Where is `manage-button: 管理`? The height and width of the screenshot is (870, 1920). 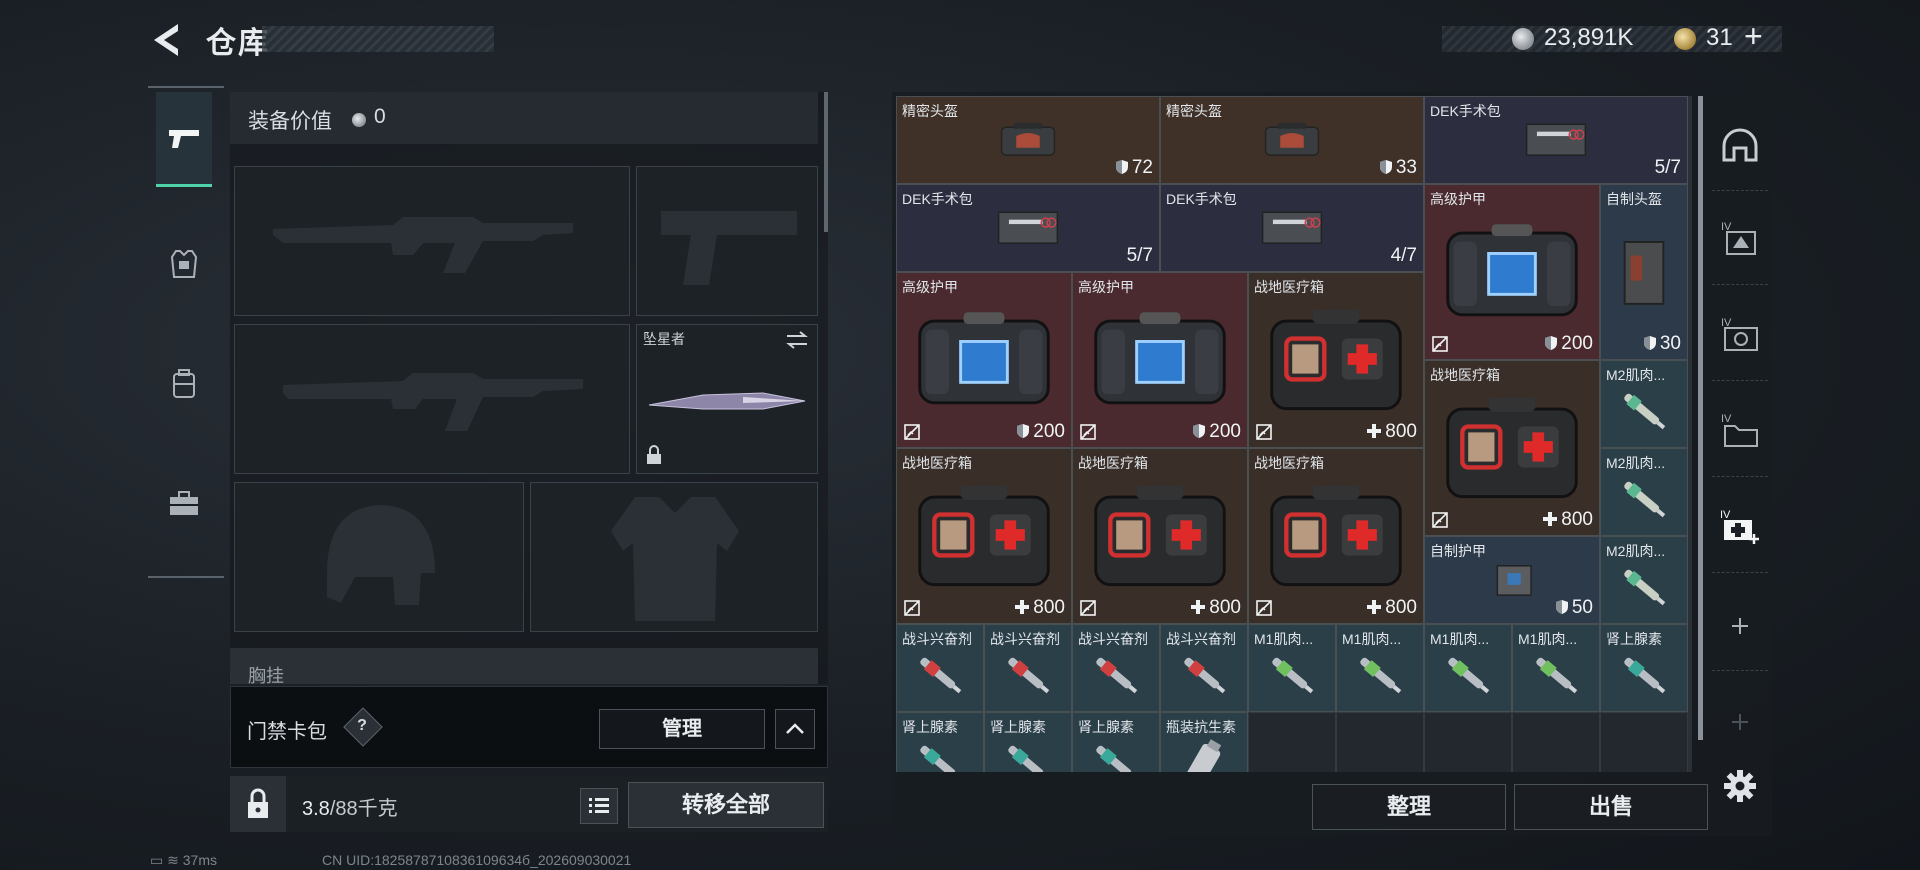
manage-button: 管理 is located at coordinates (682, 729).